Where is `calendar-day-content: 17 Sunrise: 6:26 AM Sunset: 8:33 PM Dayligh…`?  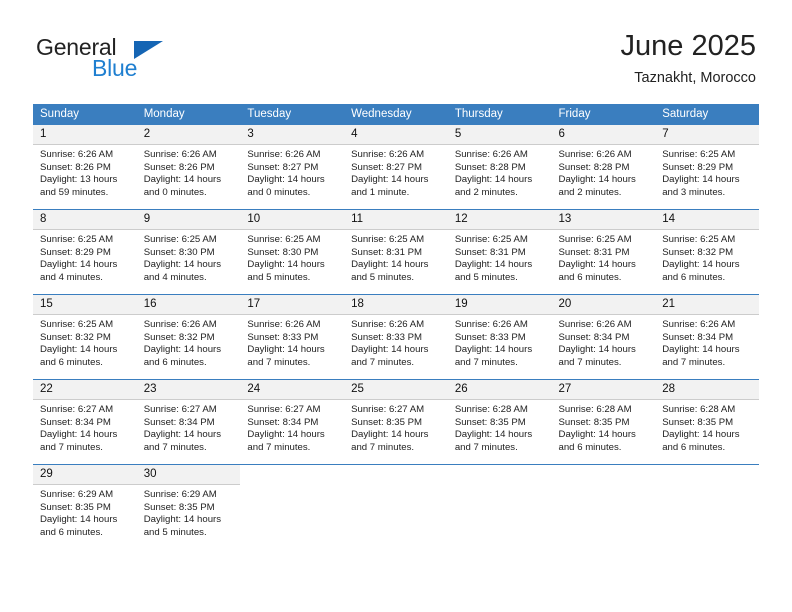
calendar-day-content: 17 Sunrise: 6:26 AM Sunset: 8:33 PM Dayligh… is located at coordinates (292, 337).